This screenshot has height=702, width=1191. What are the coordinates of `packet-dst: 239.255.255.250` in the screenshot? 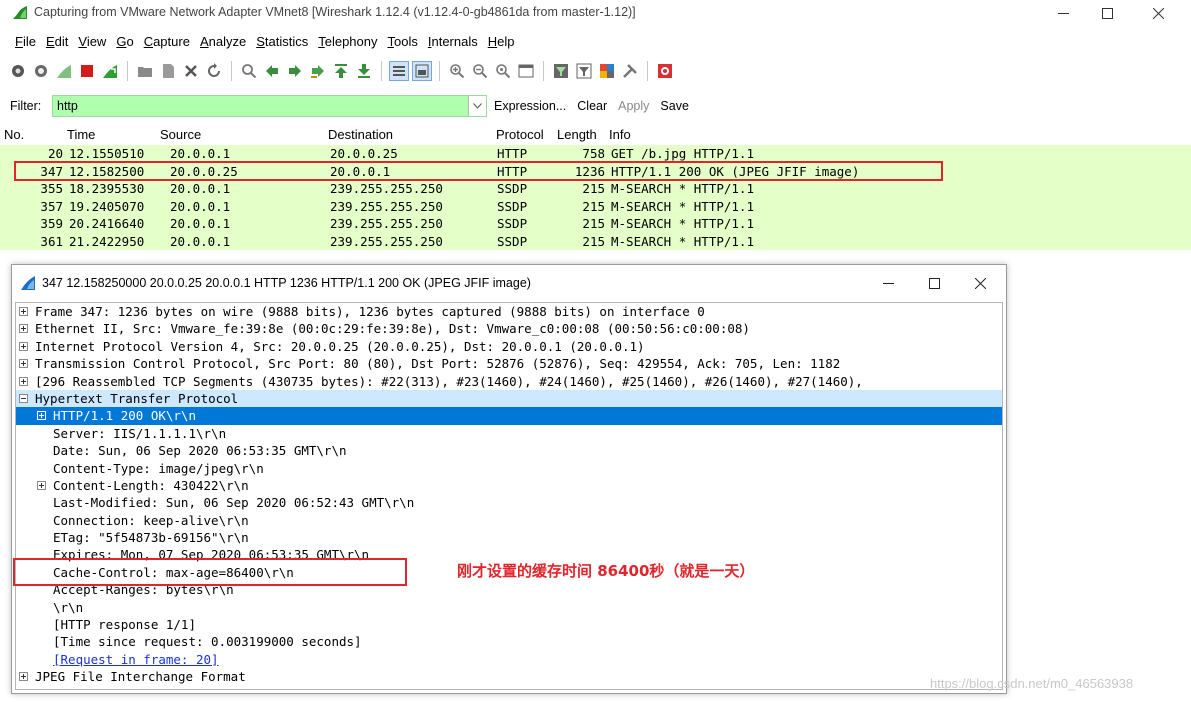 It's located at (386, 188).